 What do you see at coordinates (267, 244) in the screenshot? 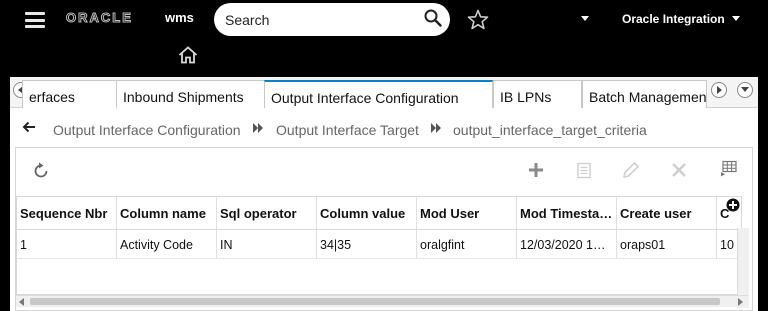
I see `grid-cell: IN` at bounding box center [267, 244].